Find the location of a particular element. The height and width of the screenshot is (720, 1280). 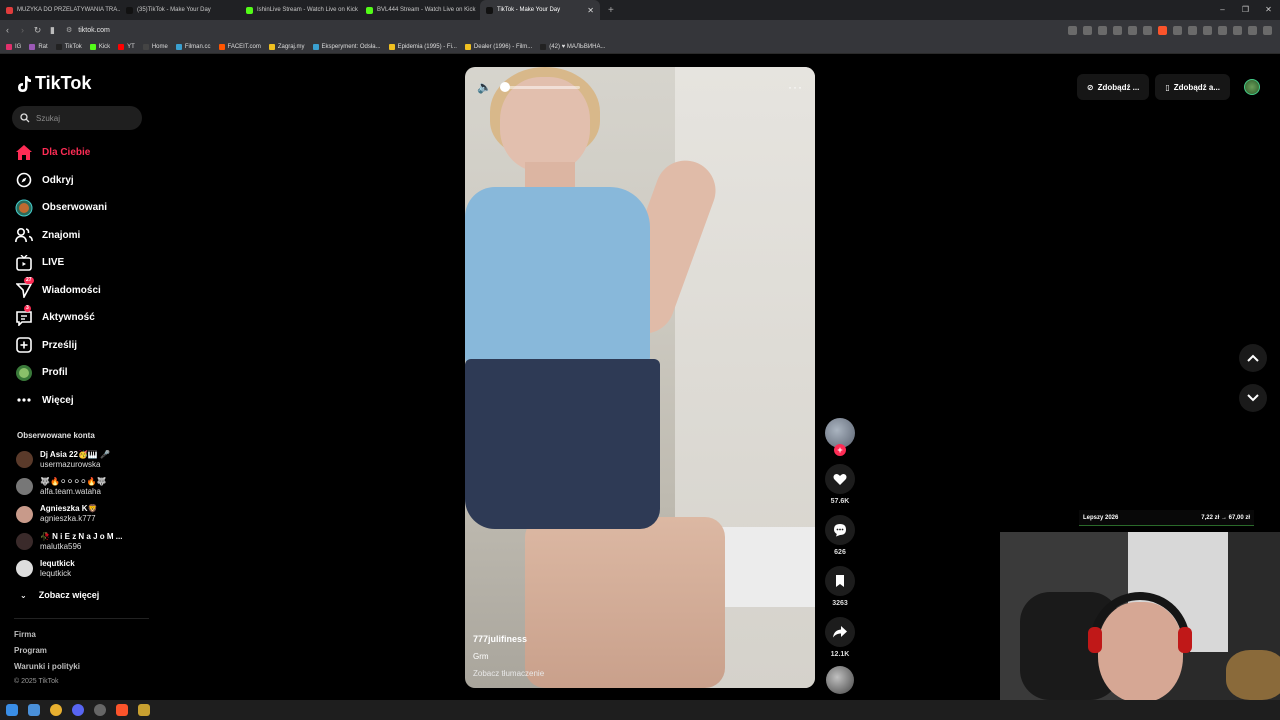

bookmark-favicon-icon is located at coordinates (92, 46).